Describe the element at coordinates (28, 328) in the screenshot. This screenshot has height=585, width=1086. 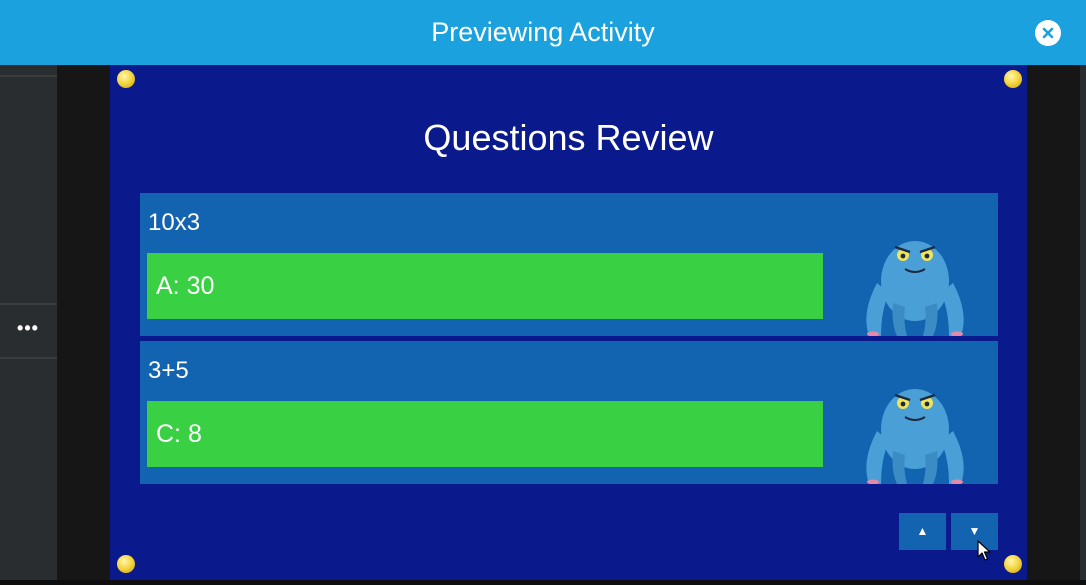
I see `more-options-button: •••` at that location.